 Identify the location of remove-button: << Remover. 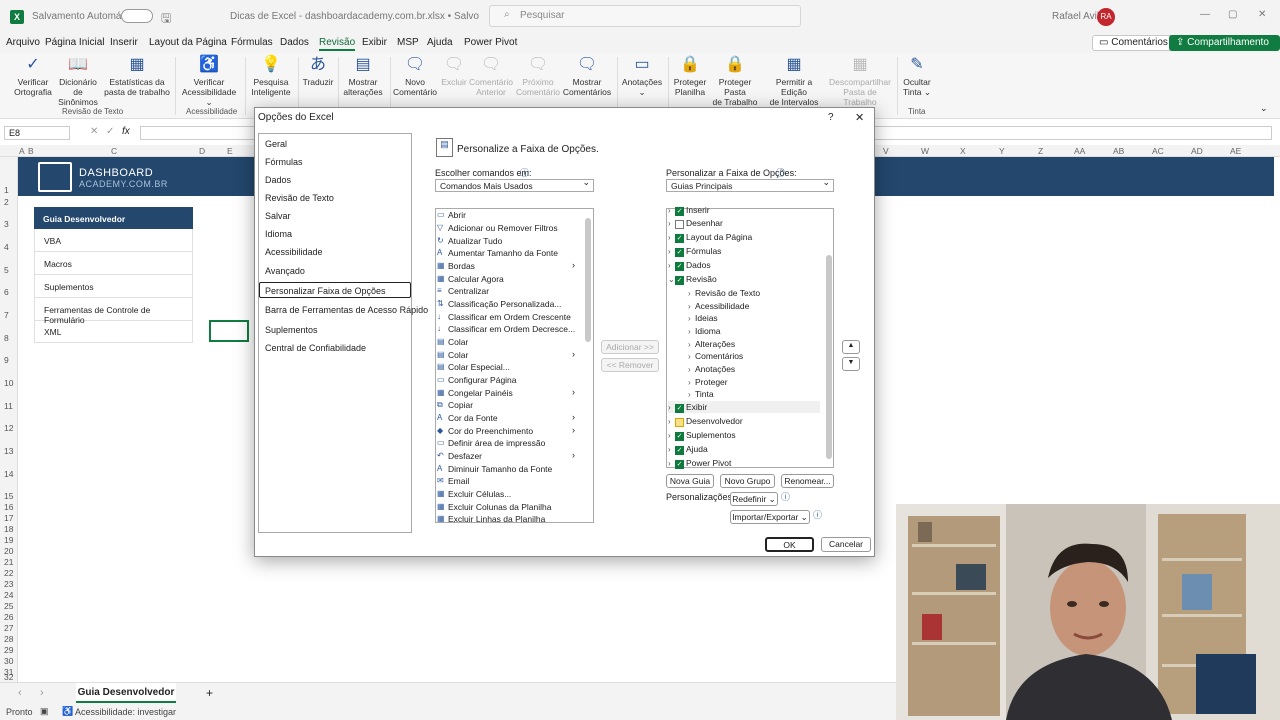
(630, 365).